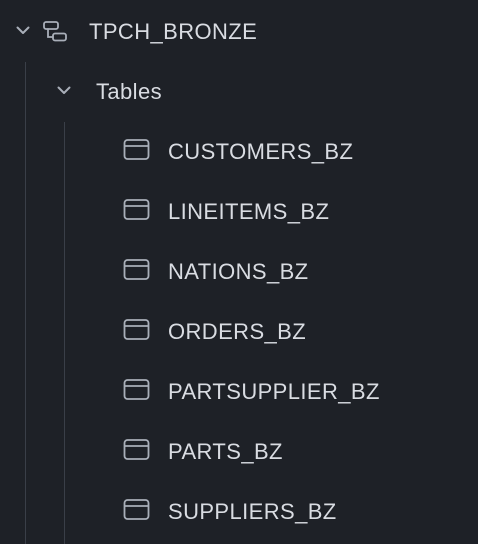 The height and width of the screenshot is (544, 478). I want to click on table-label: CUSTOMERS_BZ, so click(261, 151).